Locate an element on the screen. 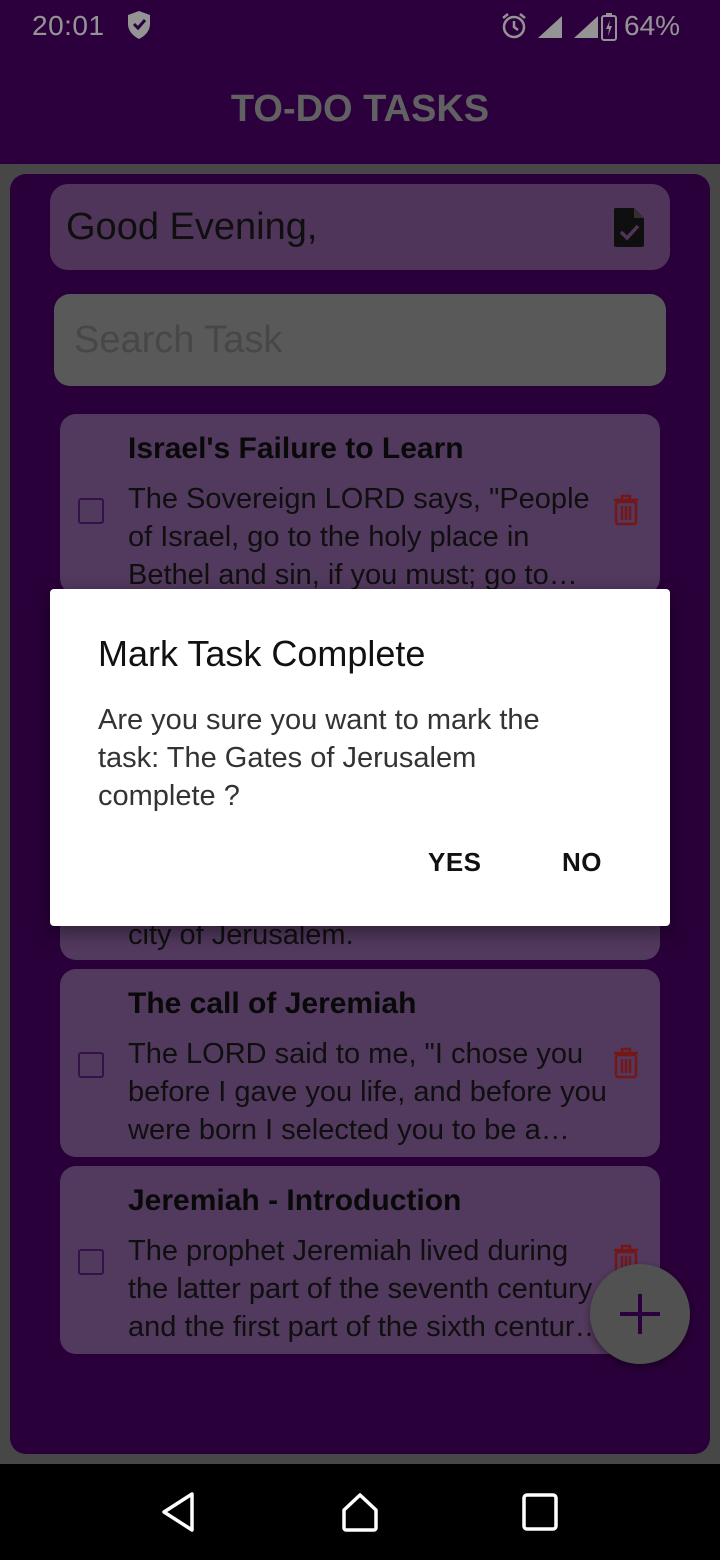 The height and width of the screenshot is (1560, 720). dialog-title: Mark Task Complete is located at coordinates (262, 653).